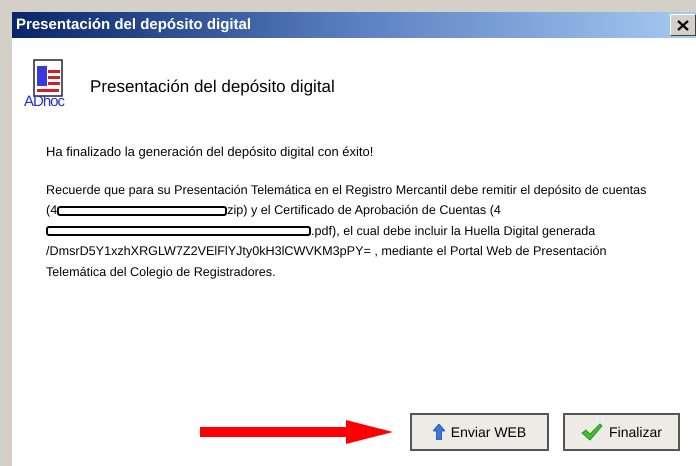 The height and width of the screenshot is (466, 696). Describe the element at coordinates (212, 87) in the screenshot. I see `dialog-heading: Presentación del depósito digital` at that location.